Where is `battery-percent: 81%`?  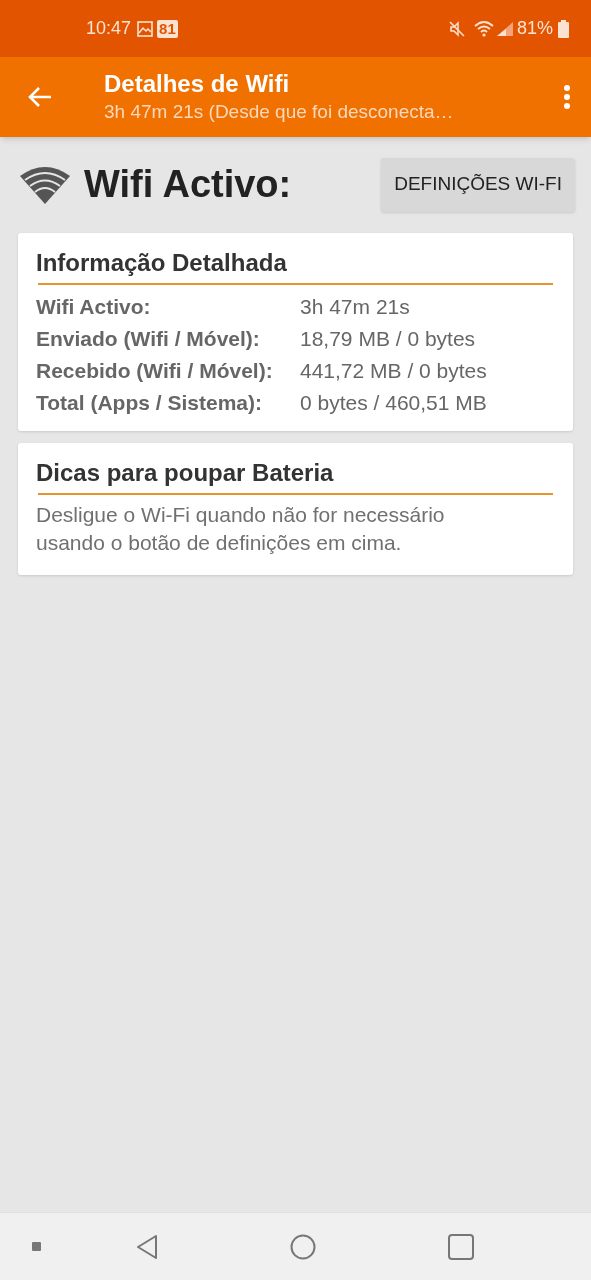 battery-percent: 81% is located at coordinates (534, 28).